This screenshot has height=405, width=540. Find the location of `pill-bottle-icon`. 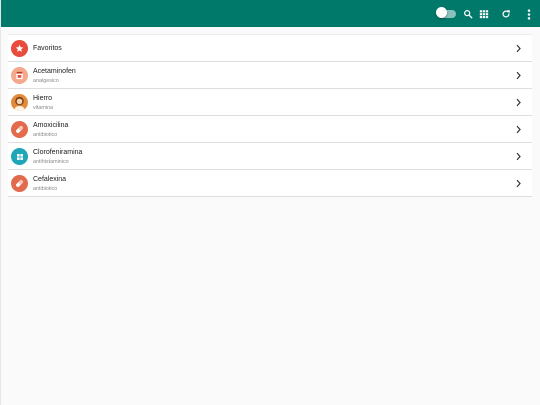

pill-bottle-icon is located at coordinates (19, 75).